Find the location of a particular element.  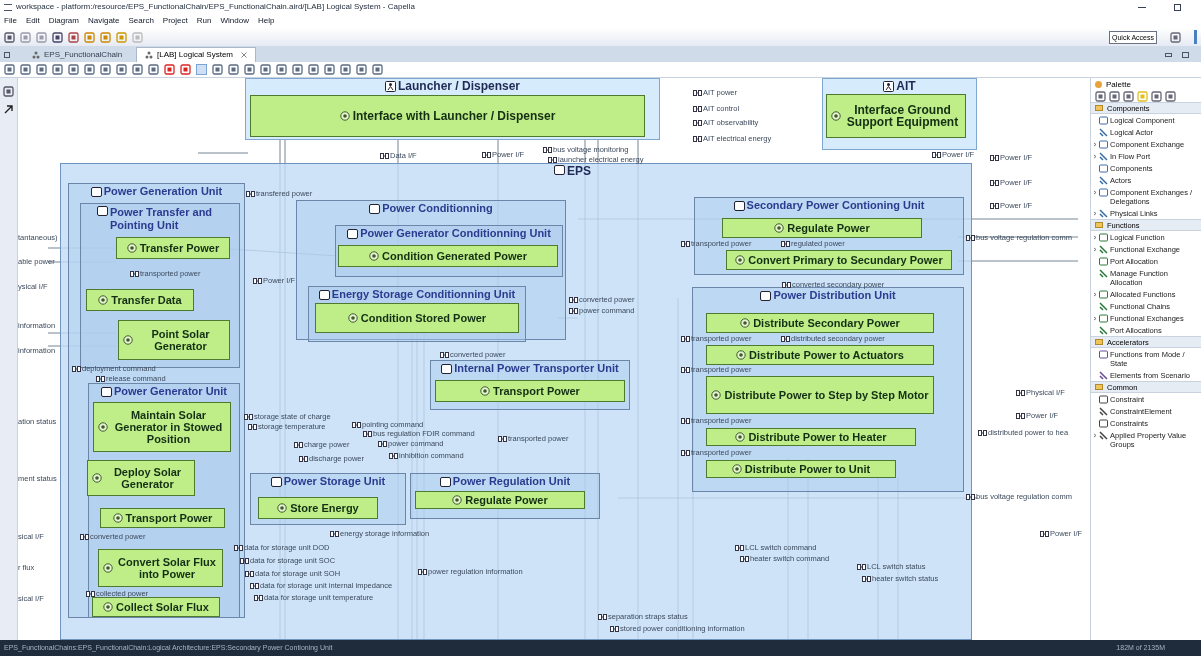

menu-icon is located at coordinates (8, 7).